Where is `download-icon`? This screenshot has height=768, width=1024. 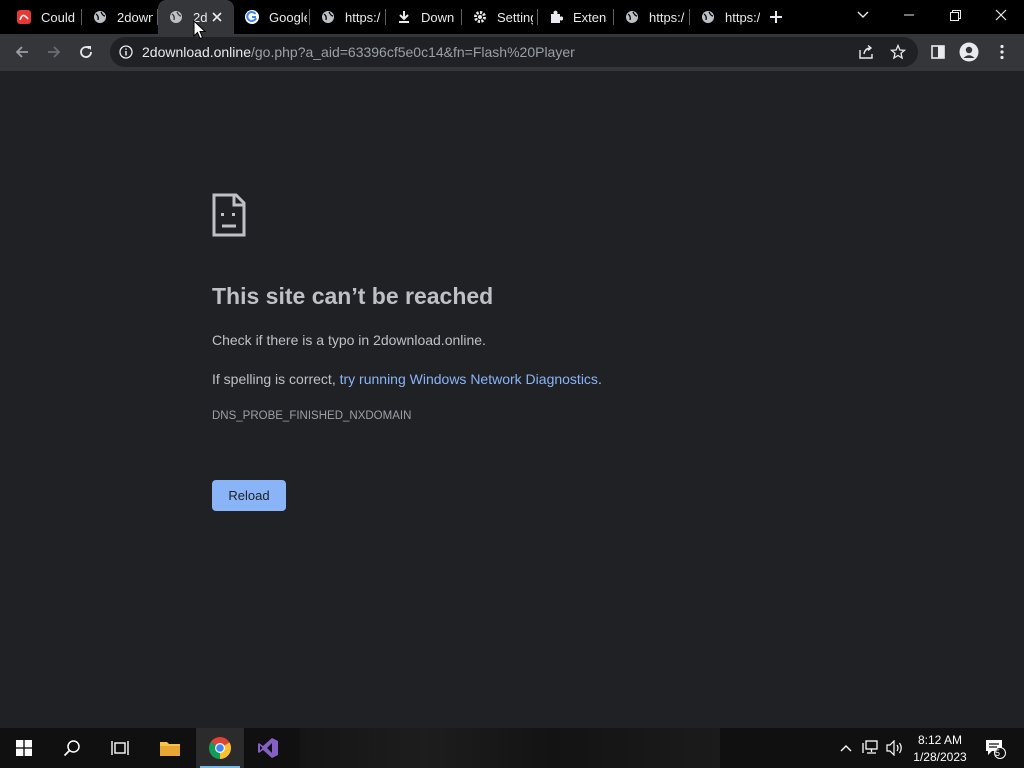 download-icon is located at coordinates (404, 17).